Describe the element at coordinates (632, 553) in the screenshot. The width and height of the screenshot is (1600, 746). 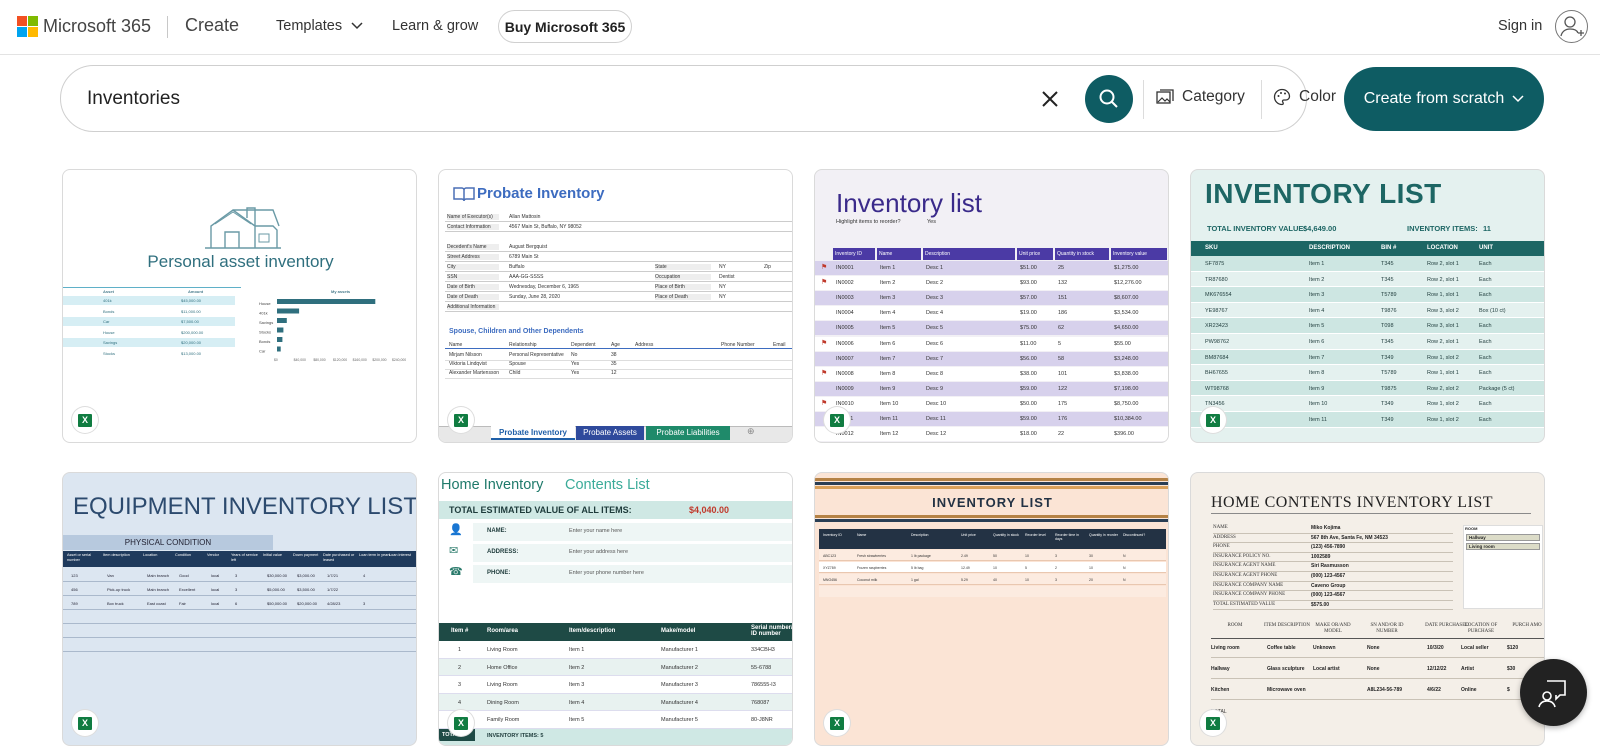
I see `form-row` at that location.